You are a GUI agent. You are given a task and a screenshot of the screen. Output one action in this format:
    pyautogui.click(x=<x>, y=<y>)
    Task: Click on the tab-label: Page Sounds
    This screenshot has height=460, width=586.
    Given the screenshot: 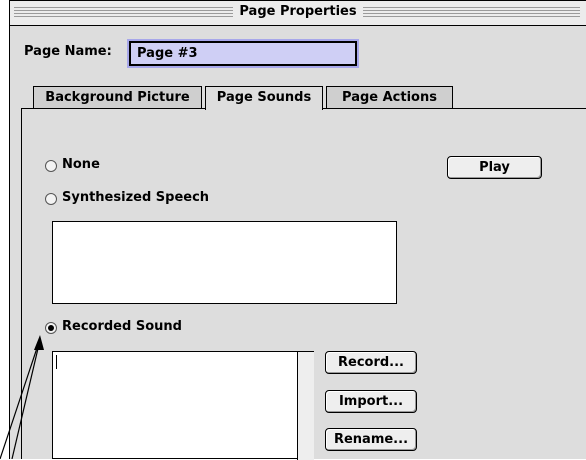 What is the action you would take?
    pyautogui.click(x=264, y=97)
    